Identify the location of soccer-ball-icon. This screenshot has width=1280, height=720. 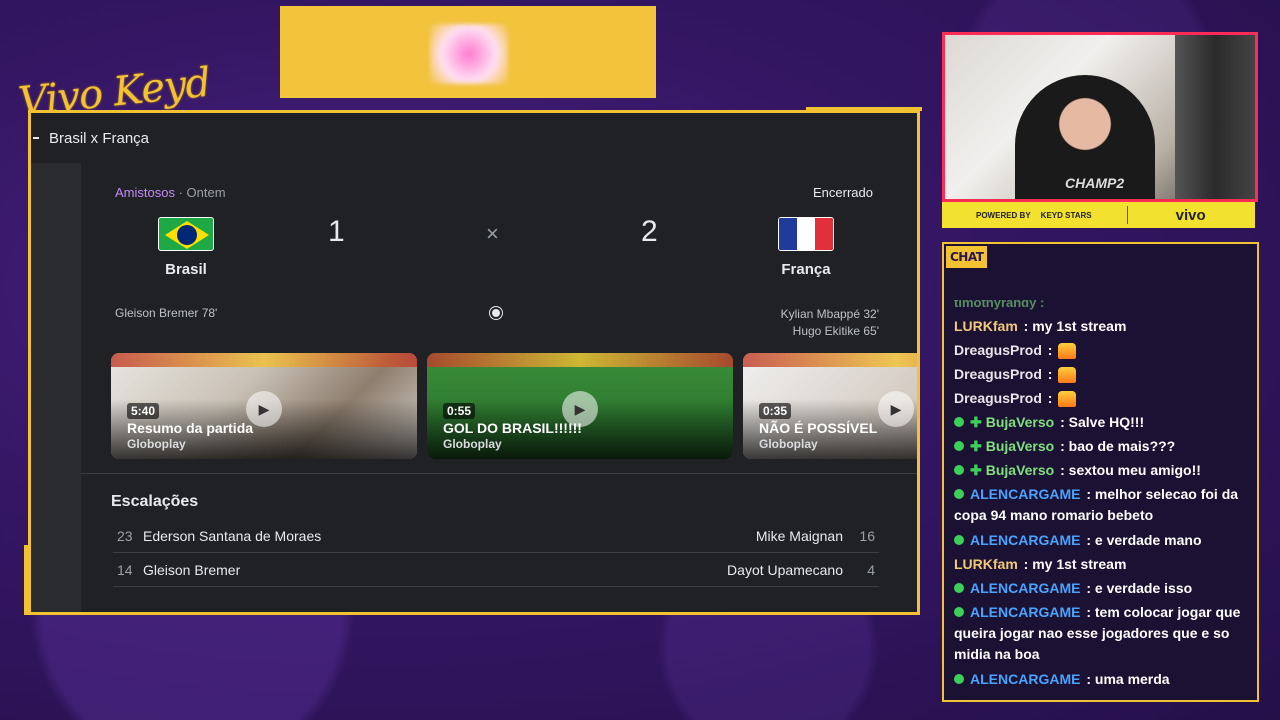
(496, 313).